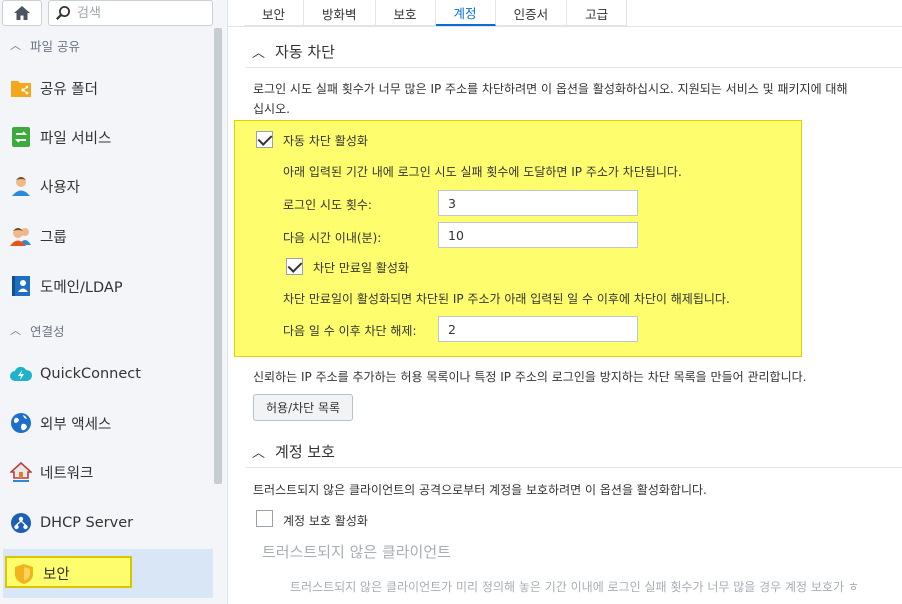 The width and height of the screenshot is (902, 604). Describe the element at coordinates (274, 13) in the screenshot. I see `tab-security: 보안` at that location.